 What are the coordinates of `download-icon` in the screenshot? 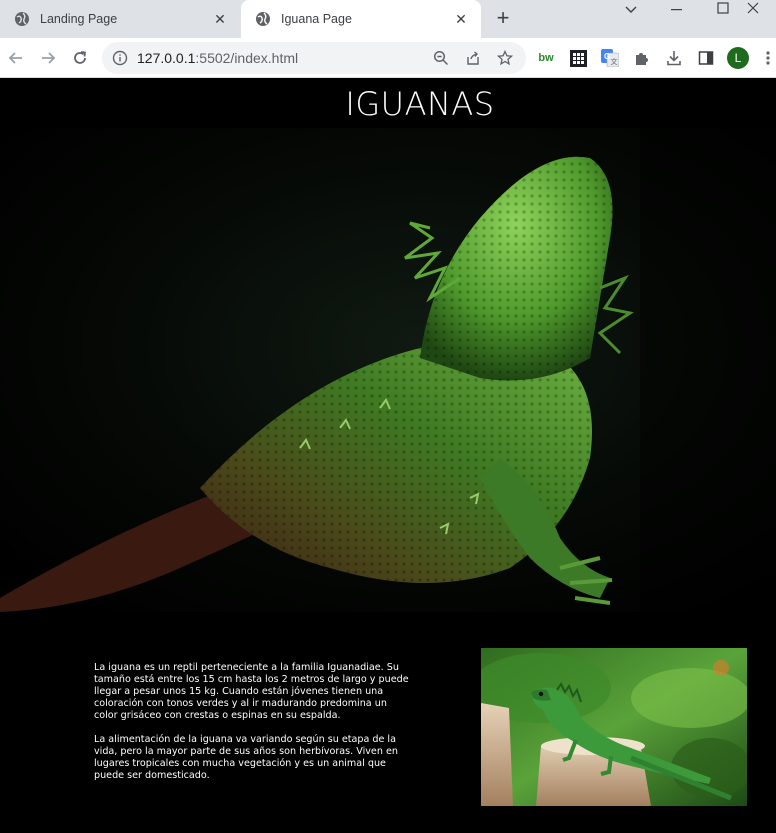 It's located at (674, 58).